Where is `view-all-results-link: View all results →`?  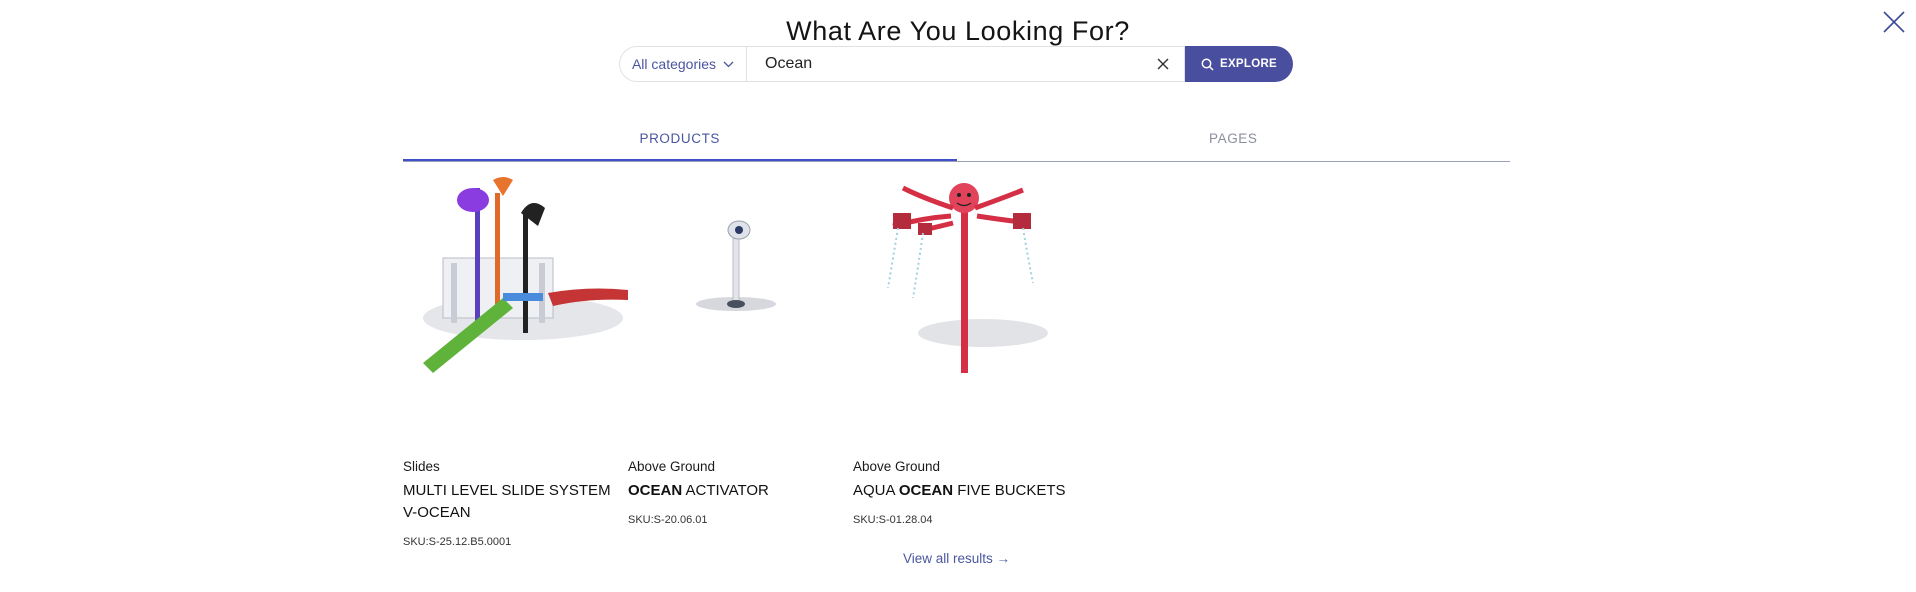 view-all-results-link: View all results → is located at coordinates (956, 558).